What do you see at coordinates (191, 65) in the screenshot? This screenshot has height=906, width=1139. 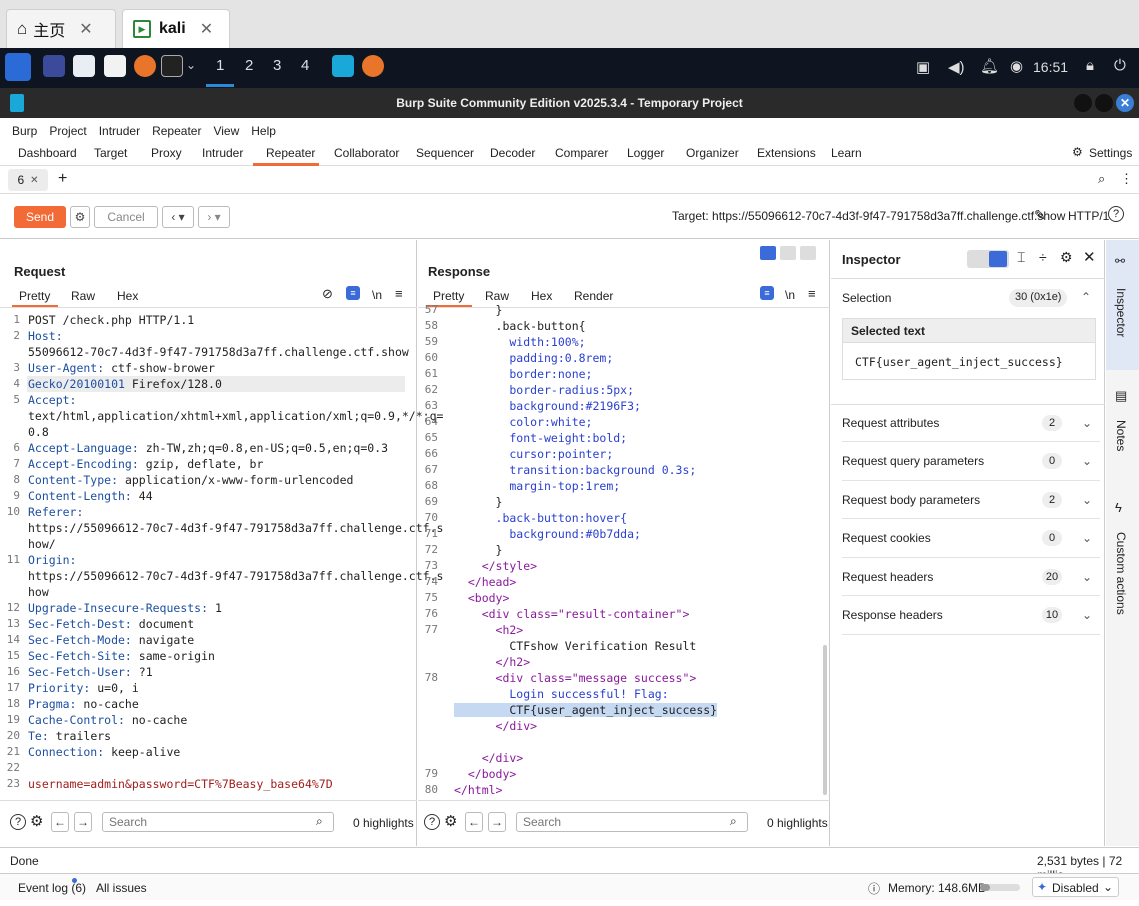 I see `chevron-down-icon: ⌄` at bounding box center [191, 65].